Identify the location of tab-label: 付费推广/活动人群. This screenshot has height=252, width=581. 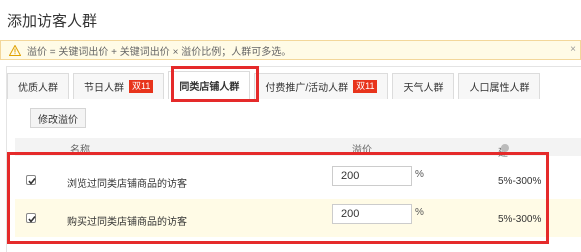
(307, 88).